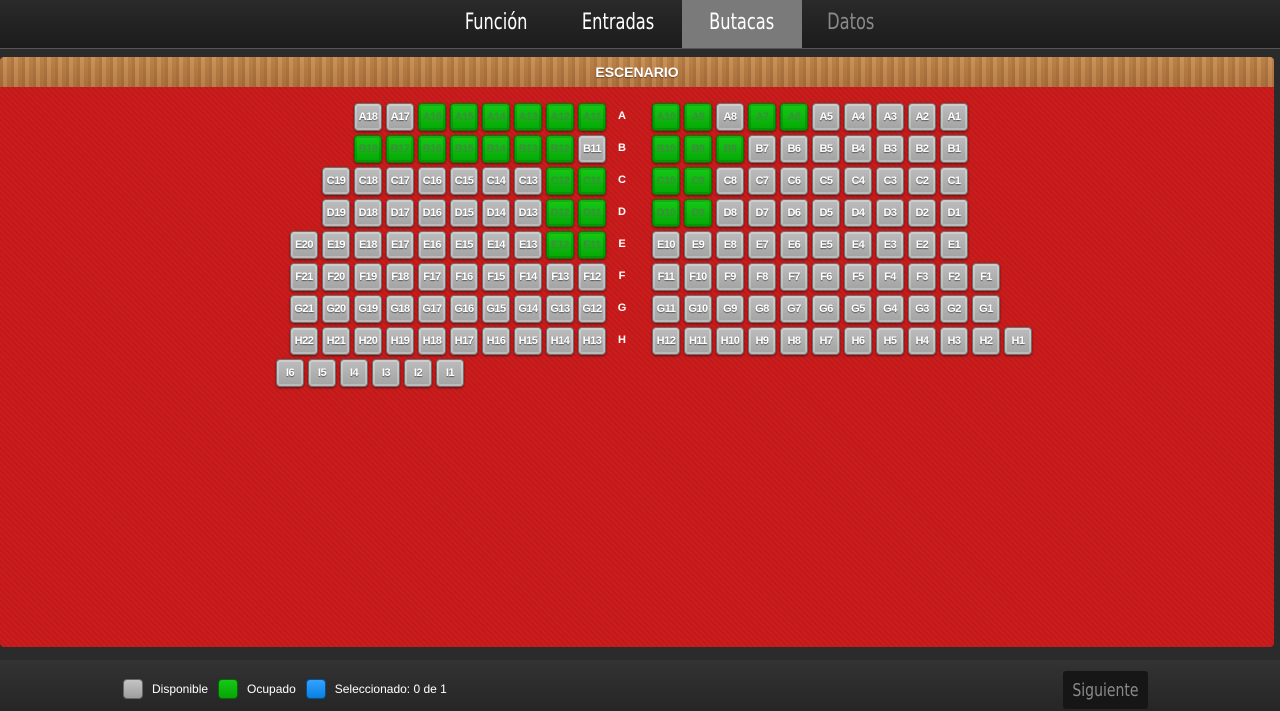  I want to click on seat-h3: H3, so click(954, 341).